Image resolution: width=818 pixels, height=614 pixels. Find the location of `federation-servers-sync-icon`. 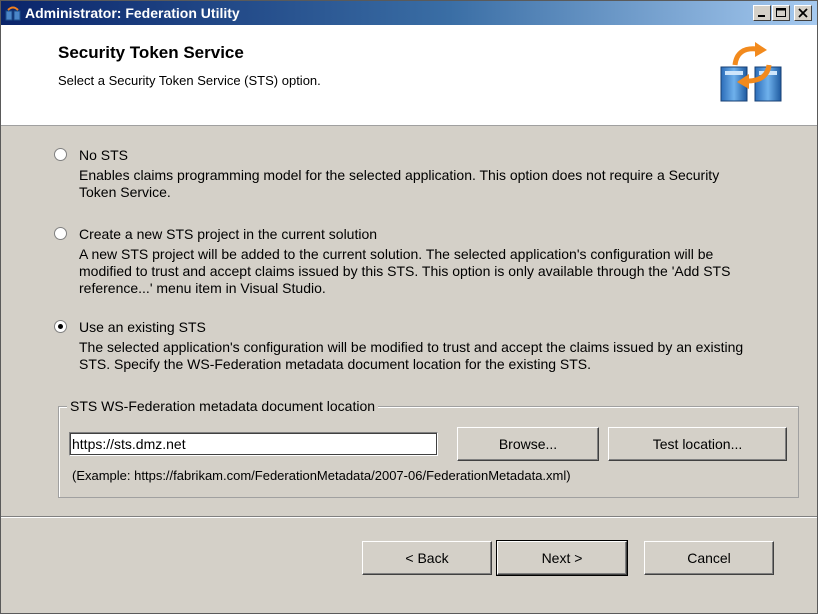

federation-servers-sync-icon is located at coordinates (751, 72).